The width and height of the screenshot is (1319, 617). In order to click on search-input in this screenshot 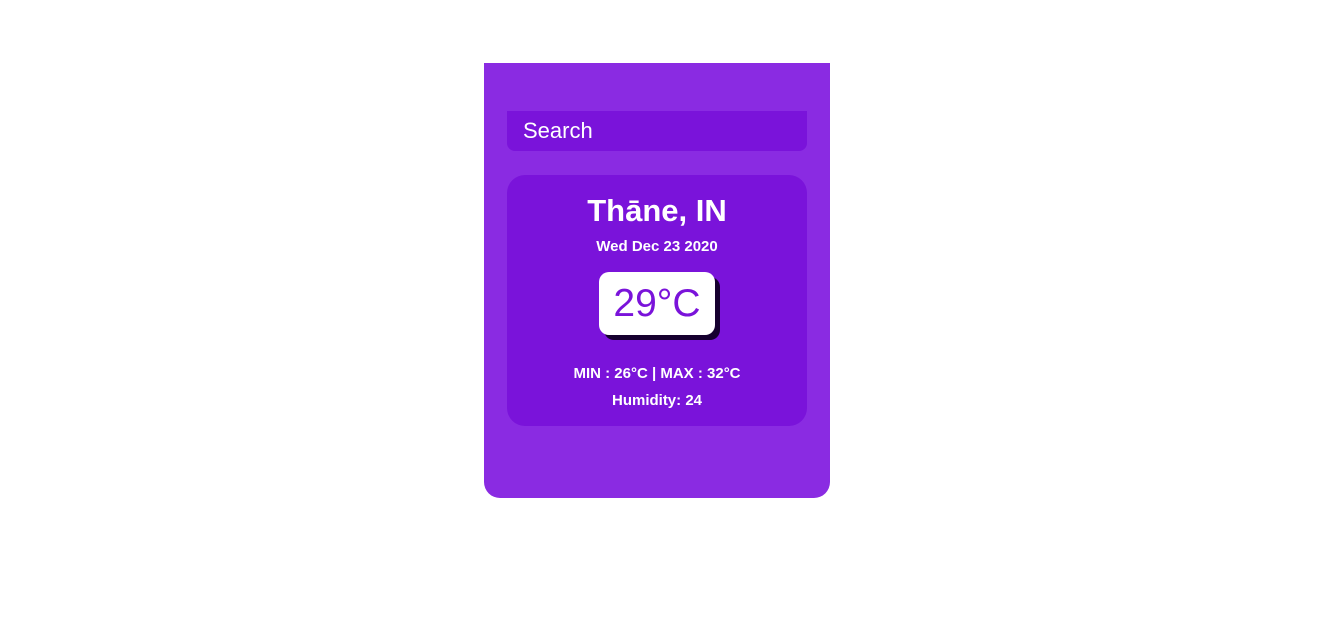, I will do `click(657, 131)`.